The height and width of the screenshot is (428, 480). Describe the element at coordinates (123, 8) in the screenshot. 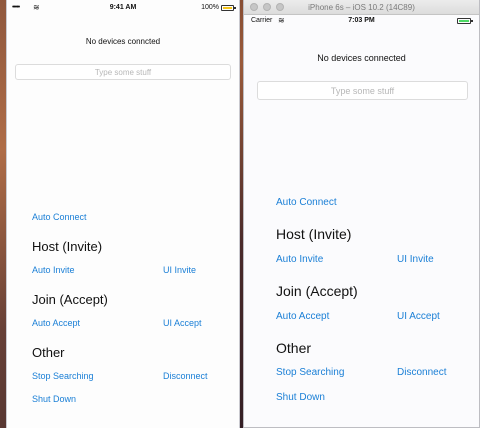

I see `status-bar: ••••• ≋ 9:41 AM 100%` at that location.